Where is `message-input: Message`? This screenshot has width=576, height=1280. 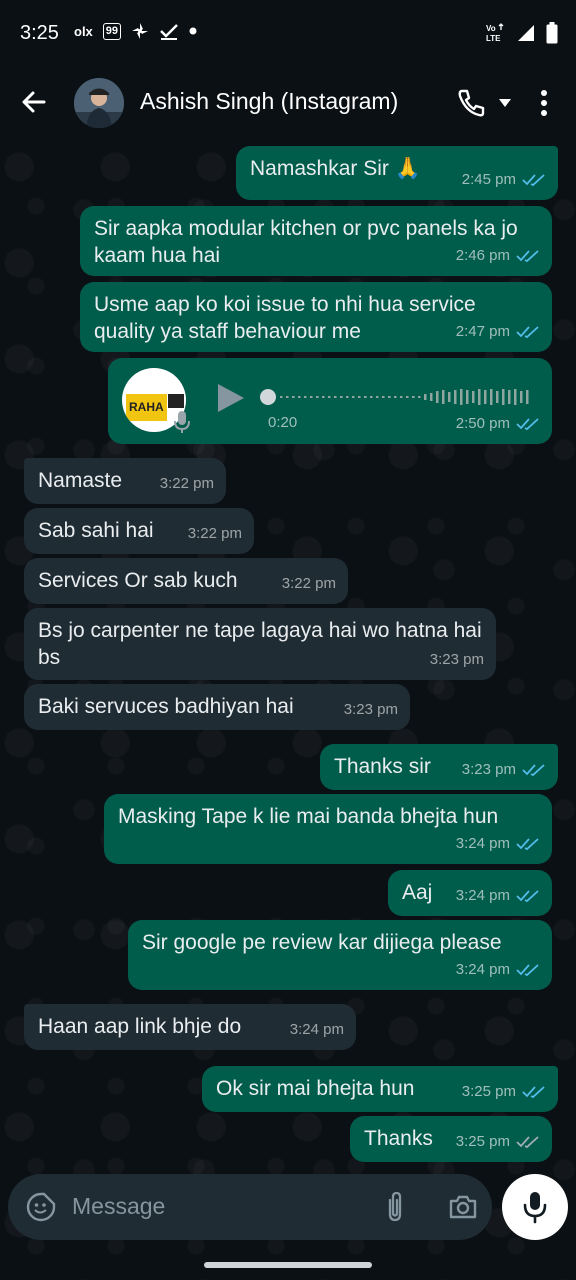
message-input: Message is located at coordinates (118, 1206).